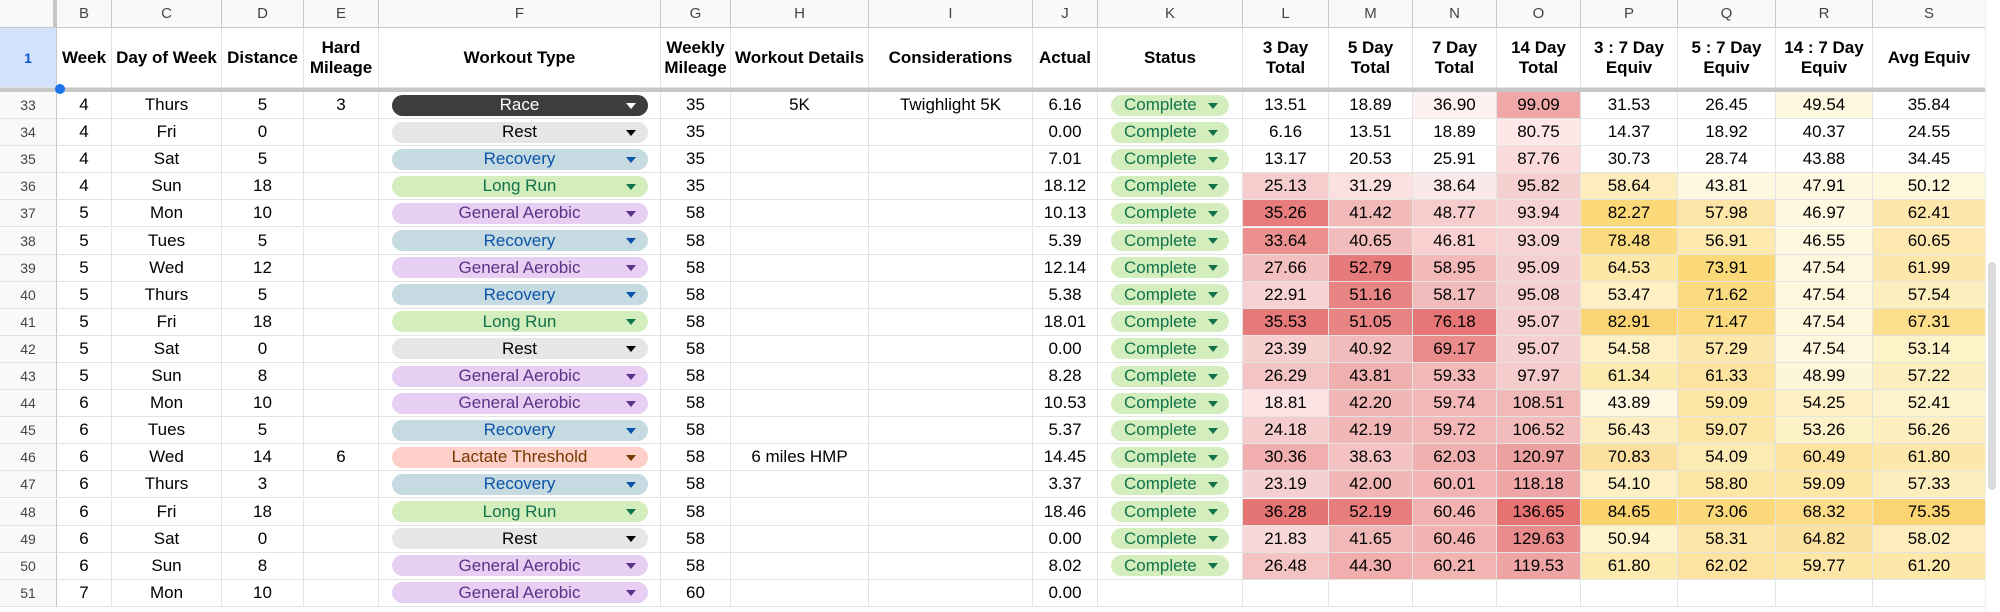 The image size is (2000, 612). What do you see at coordinates (951, 58) in the screenshot?
I see `header-considerations: Considerations` at bounding box center [951, 58].